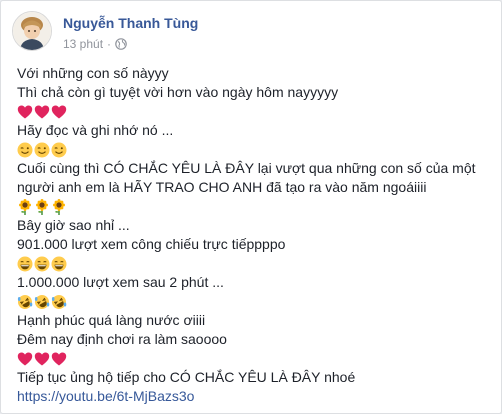 The image size is (502, 414). I want to click on emoji-row-grin, so click(252, 263).